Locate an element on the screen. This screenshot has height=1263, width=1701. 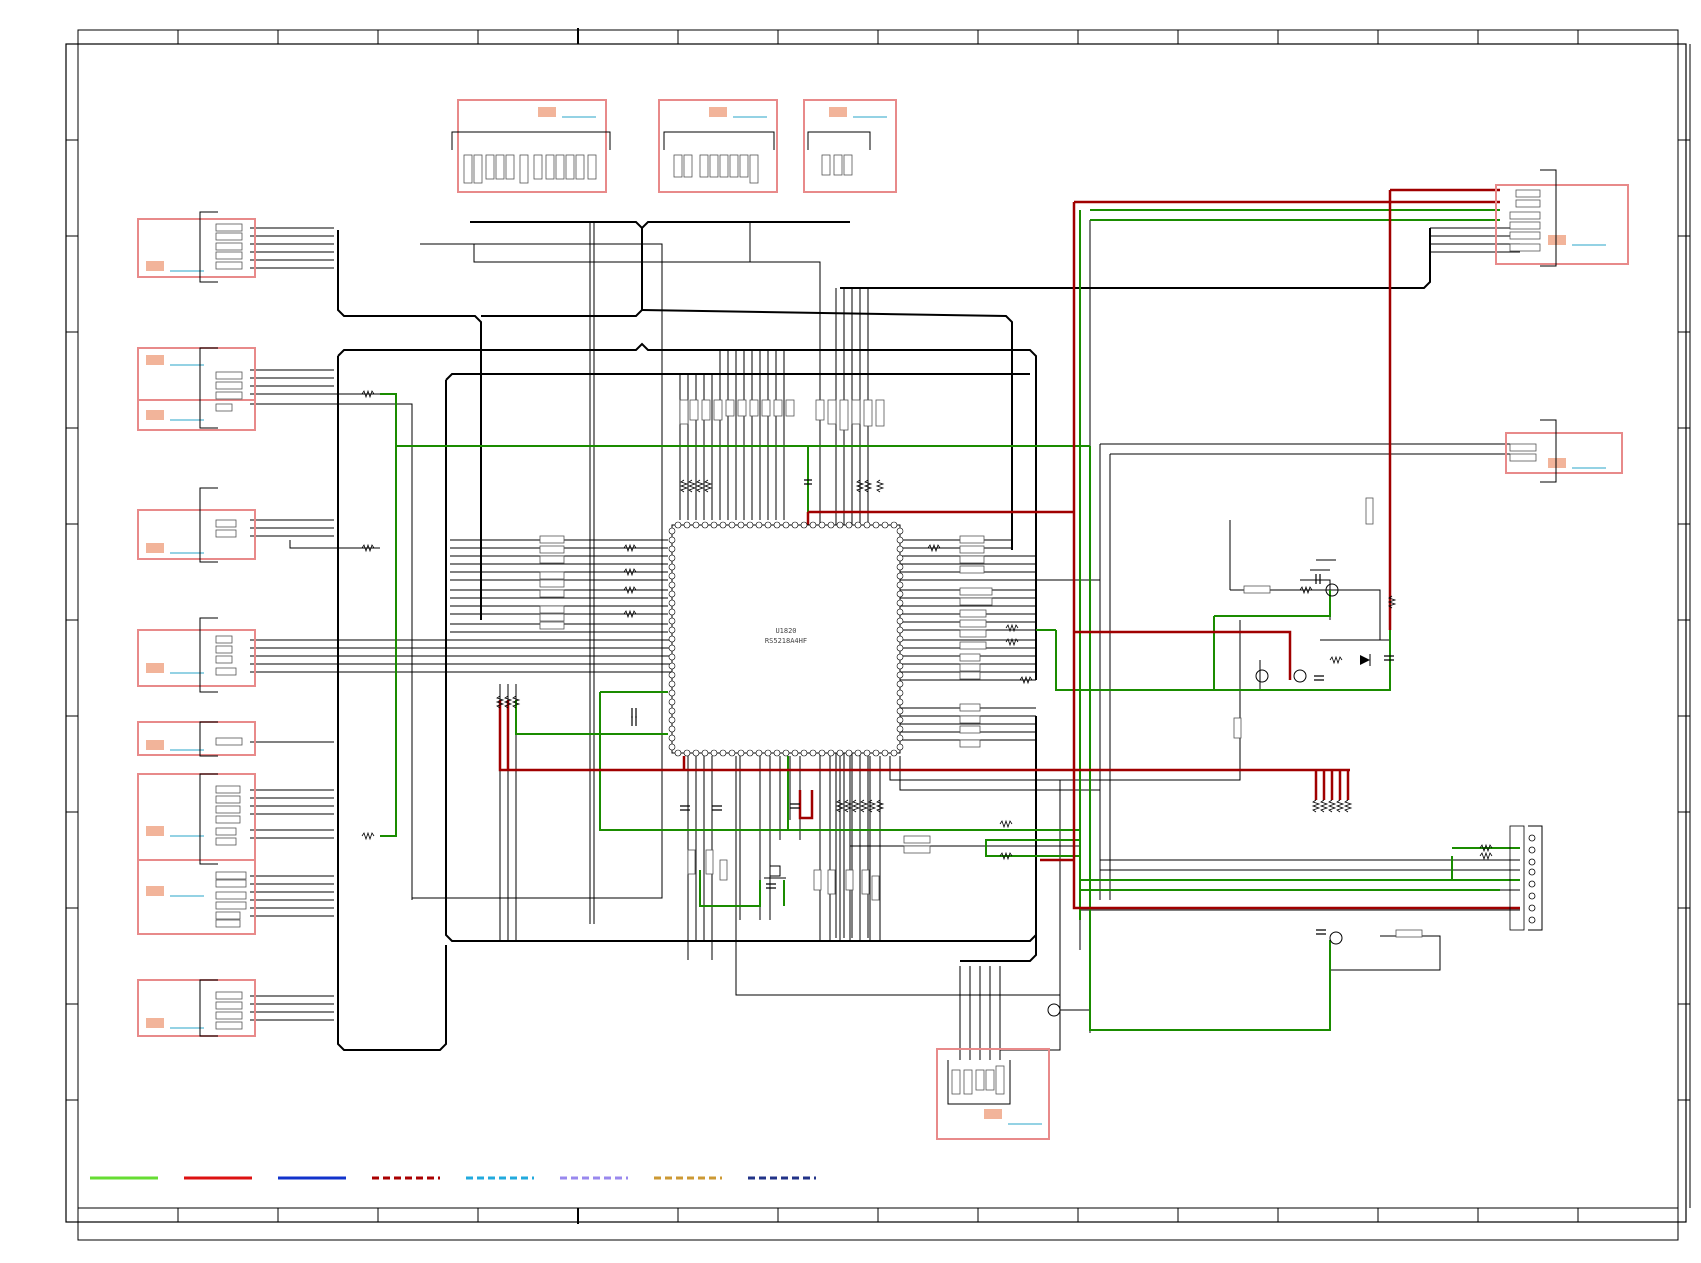
top-connector-3-pins is located at coordinates (837, 165).